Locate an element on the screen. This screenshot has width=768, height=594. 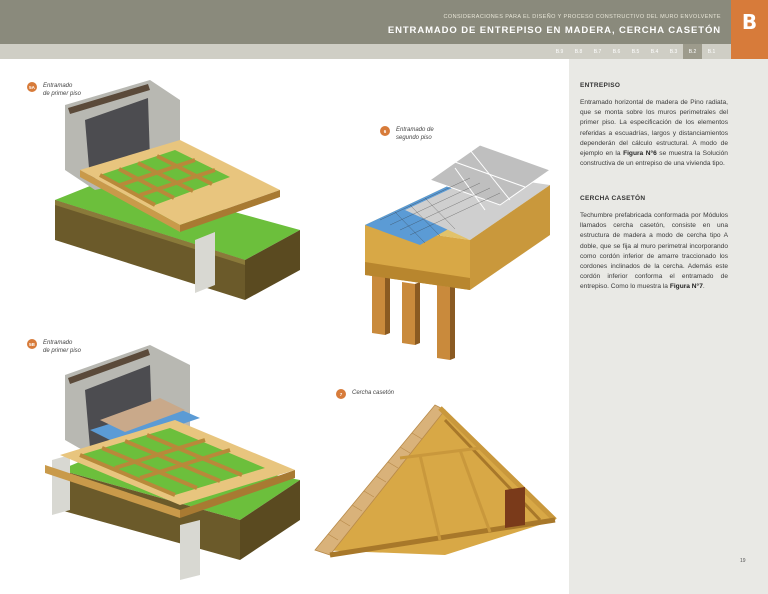
figure-6-label: 6 Entramado de segundo piso is located at coordinates (407, 134).